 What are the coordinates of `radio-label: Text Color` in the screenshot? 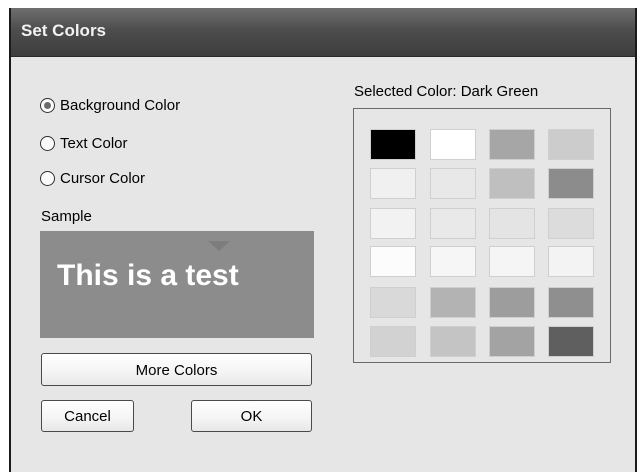 It's located at (94, 143).